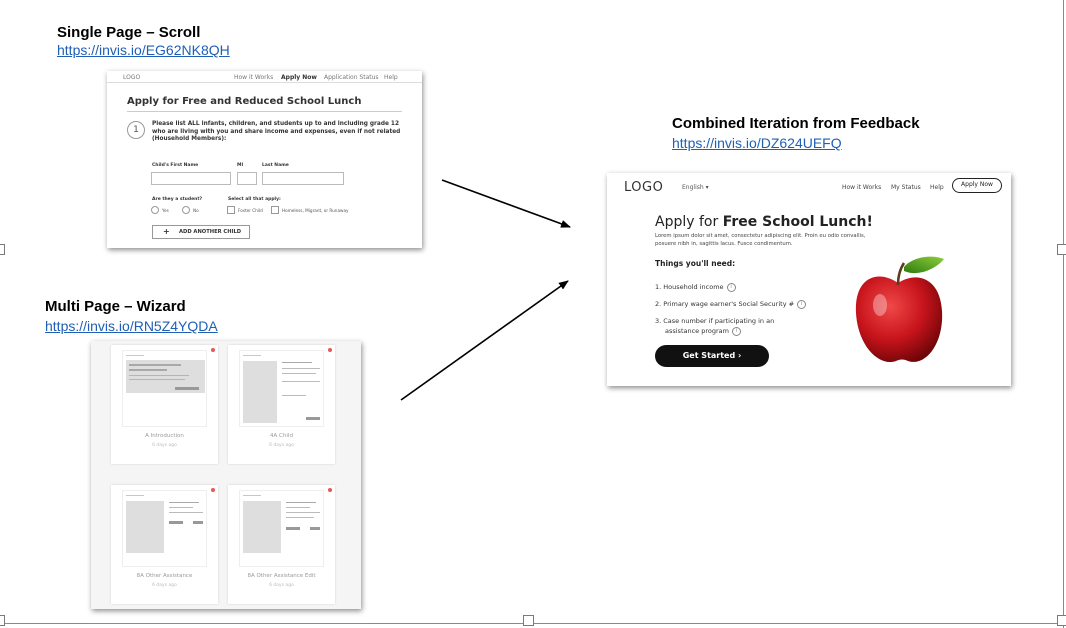 This screenshot has height=628, width=1066. Describe the element at coordinates (644, 187) in the screenshot. I see `combined-logo: LOGO` at that location.